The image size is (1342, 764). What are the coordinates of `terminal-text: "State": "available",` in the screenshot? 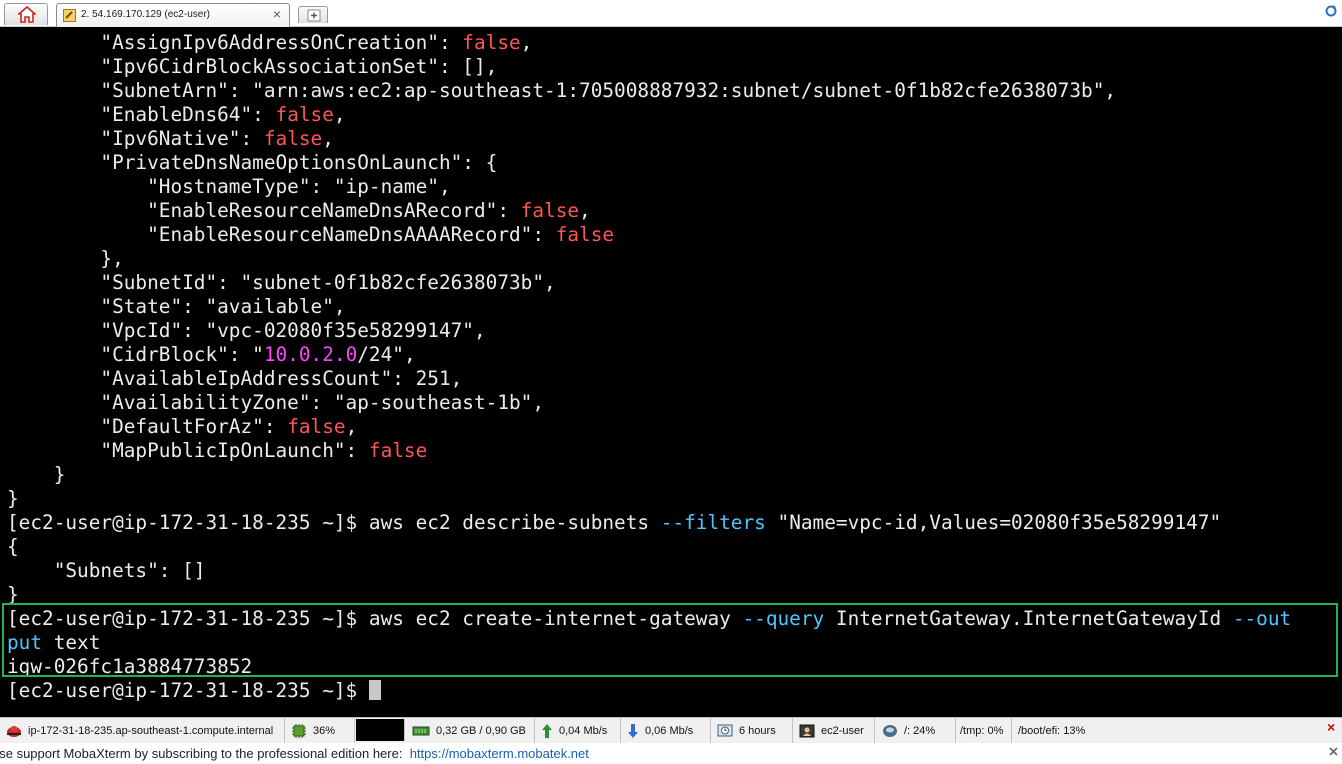 It's located at (176, 306).